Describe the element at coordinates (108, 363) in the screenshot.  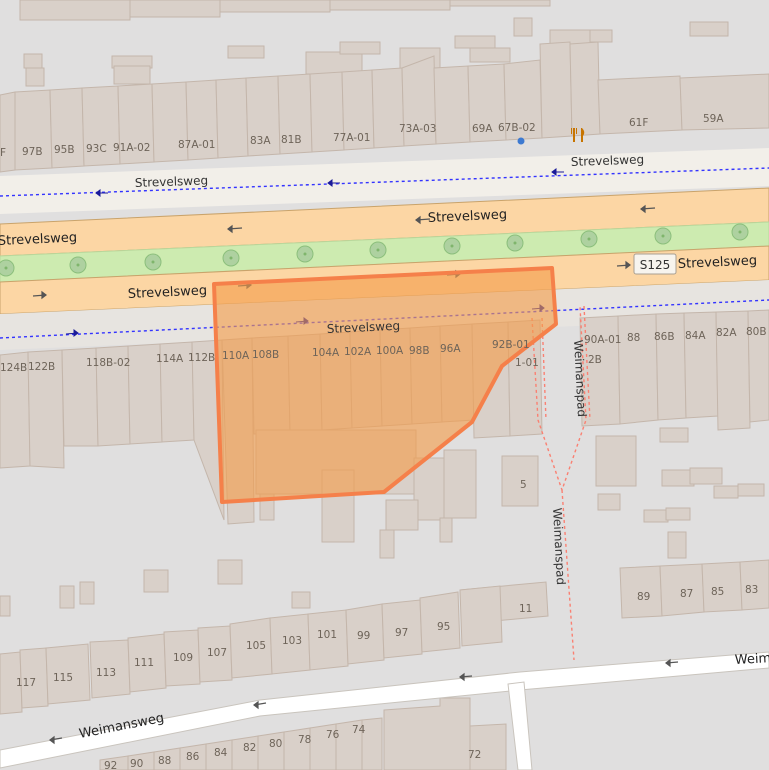
I see `house-number: 118B-02` at that location.